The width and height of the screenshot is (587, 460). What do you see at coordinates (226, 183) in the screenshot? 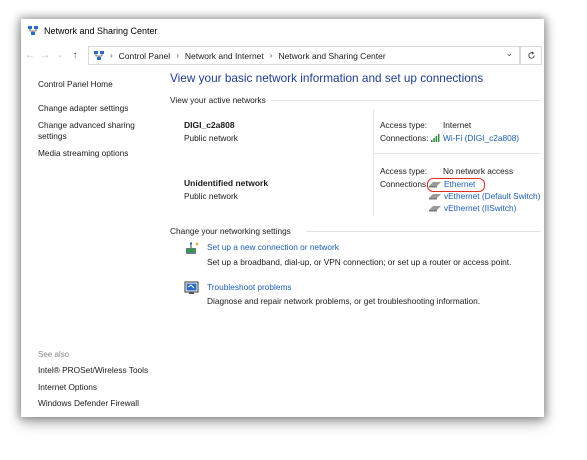
I see `network-name: Unidentified network` at bounding box center [226, 183].